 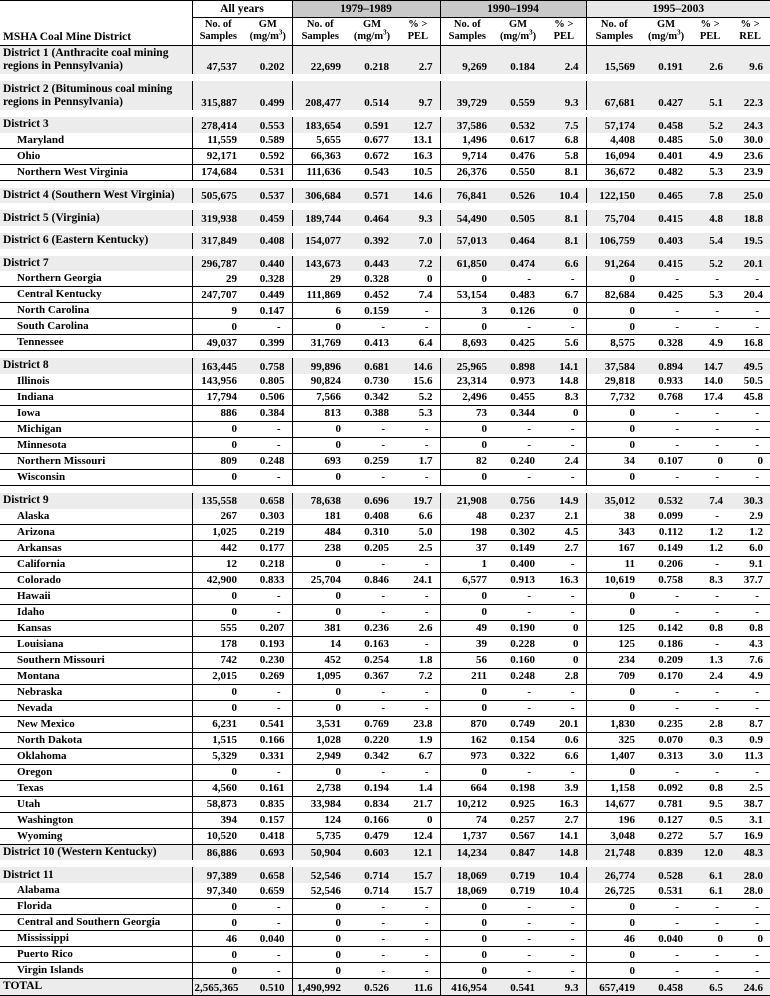 What do you see at coordinates (467, 516) in the screenshot?
I see `cell-value: 48` at bounding box center [467, 516].